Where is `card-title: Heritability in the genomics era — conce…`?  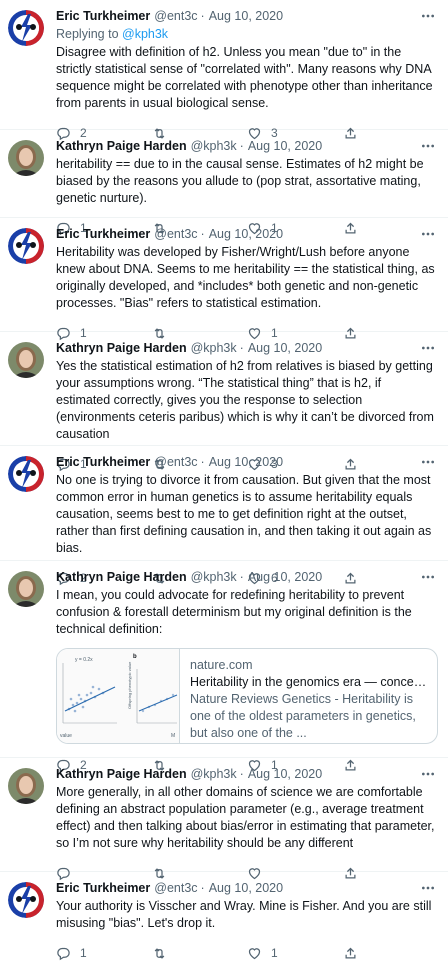 card-title: Heritability in the genomics era — conce… is located at coordinates (308, 682).